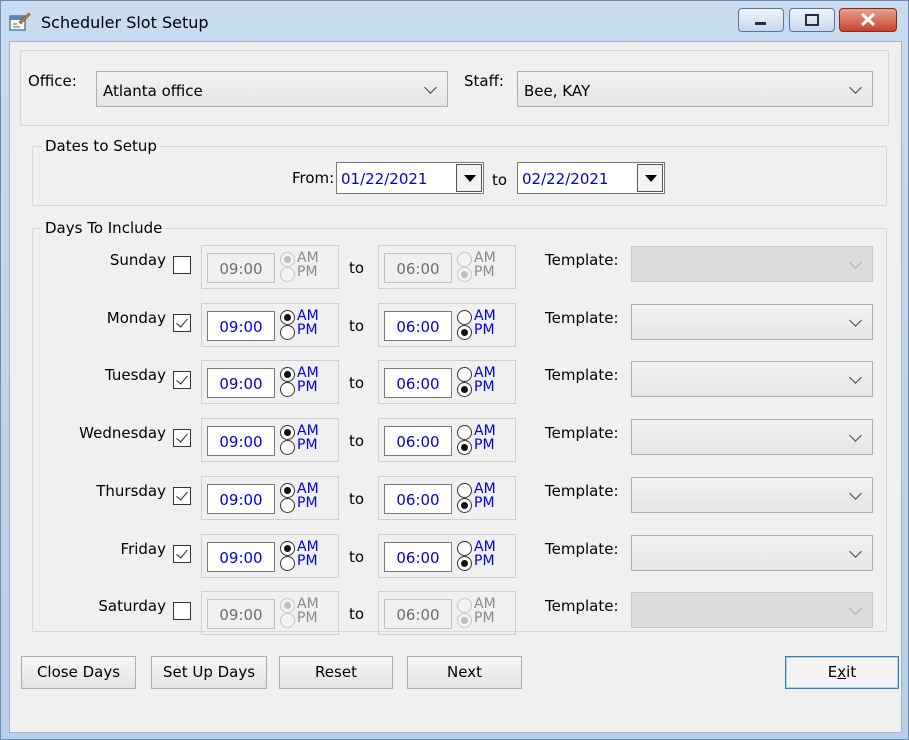 Image resolution: width=909 pixels, height=740 pixels. What do you see at coordinates (136, 318) in the screenshot?
I see `day-label: Monday` at bounding box center [136, 318].